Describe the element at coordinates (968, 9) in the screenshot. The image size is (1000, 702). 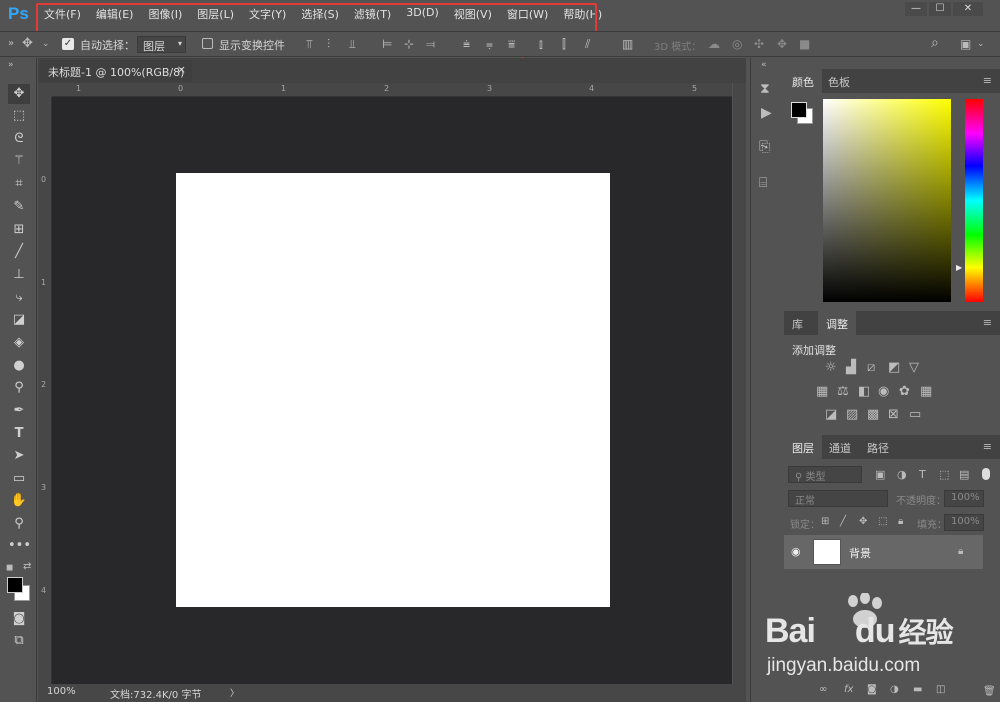
I see `close-button: ✕` at that location.